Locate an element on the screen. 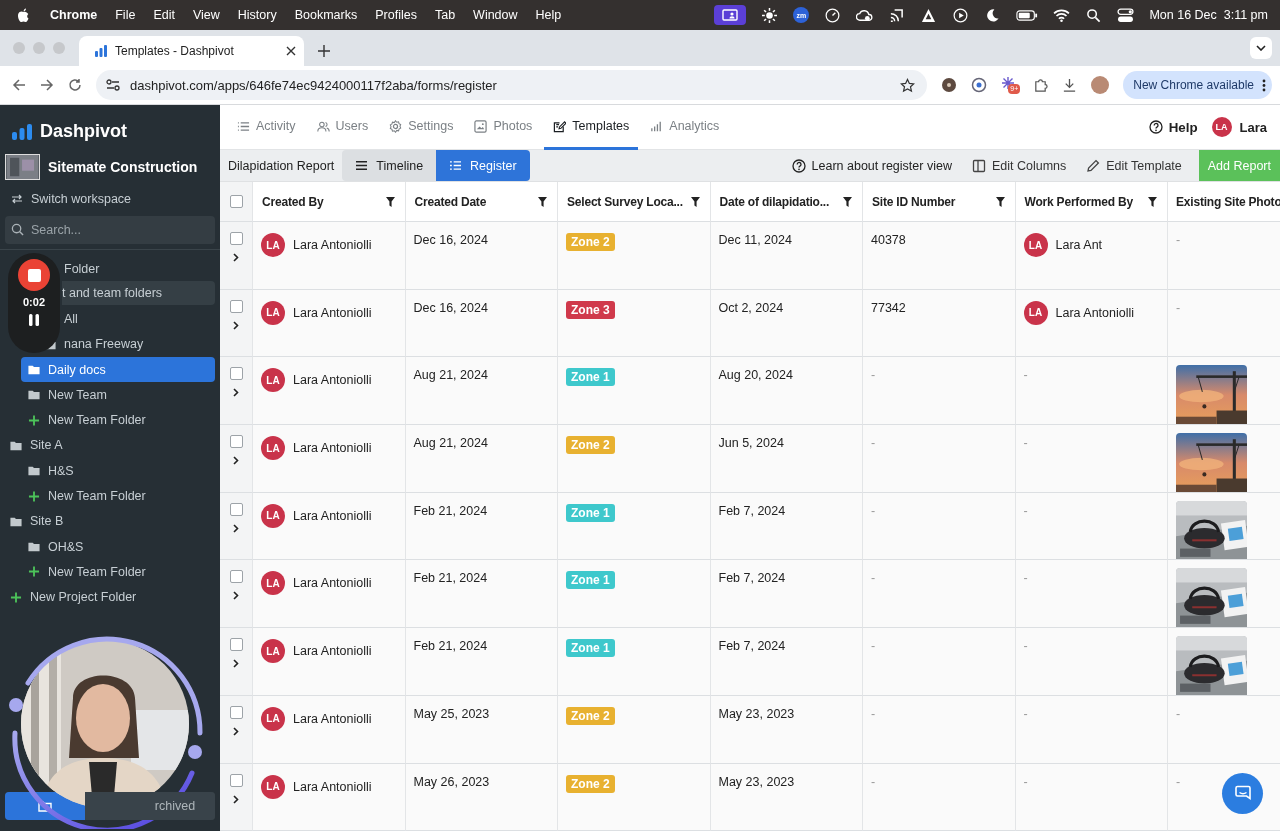 This screenshot has width=1280, height=831. sidebar-item: Daily docs is located at coordinates (118, 369).